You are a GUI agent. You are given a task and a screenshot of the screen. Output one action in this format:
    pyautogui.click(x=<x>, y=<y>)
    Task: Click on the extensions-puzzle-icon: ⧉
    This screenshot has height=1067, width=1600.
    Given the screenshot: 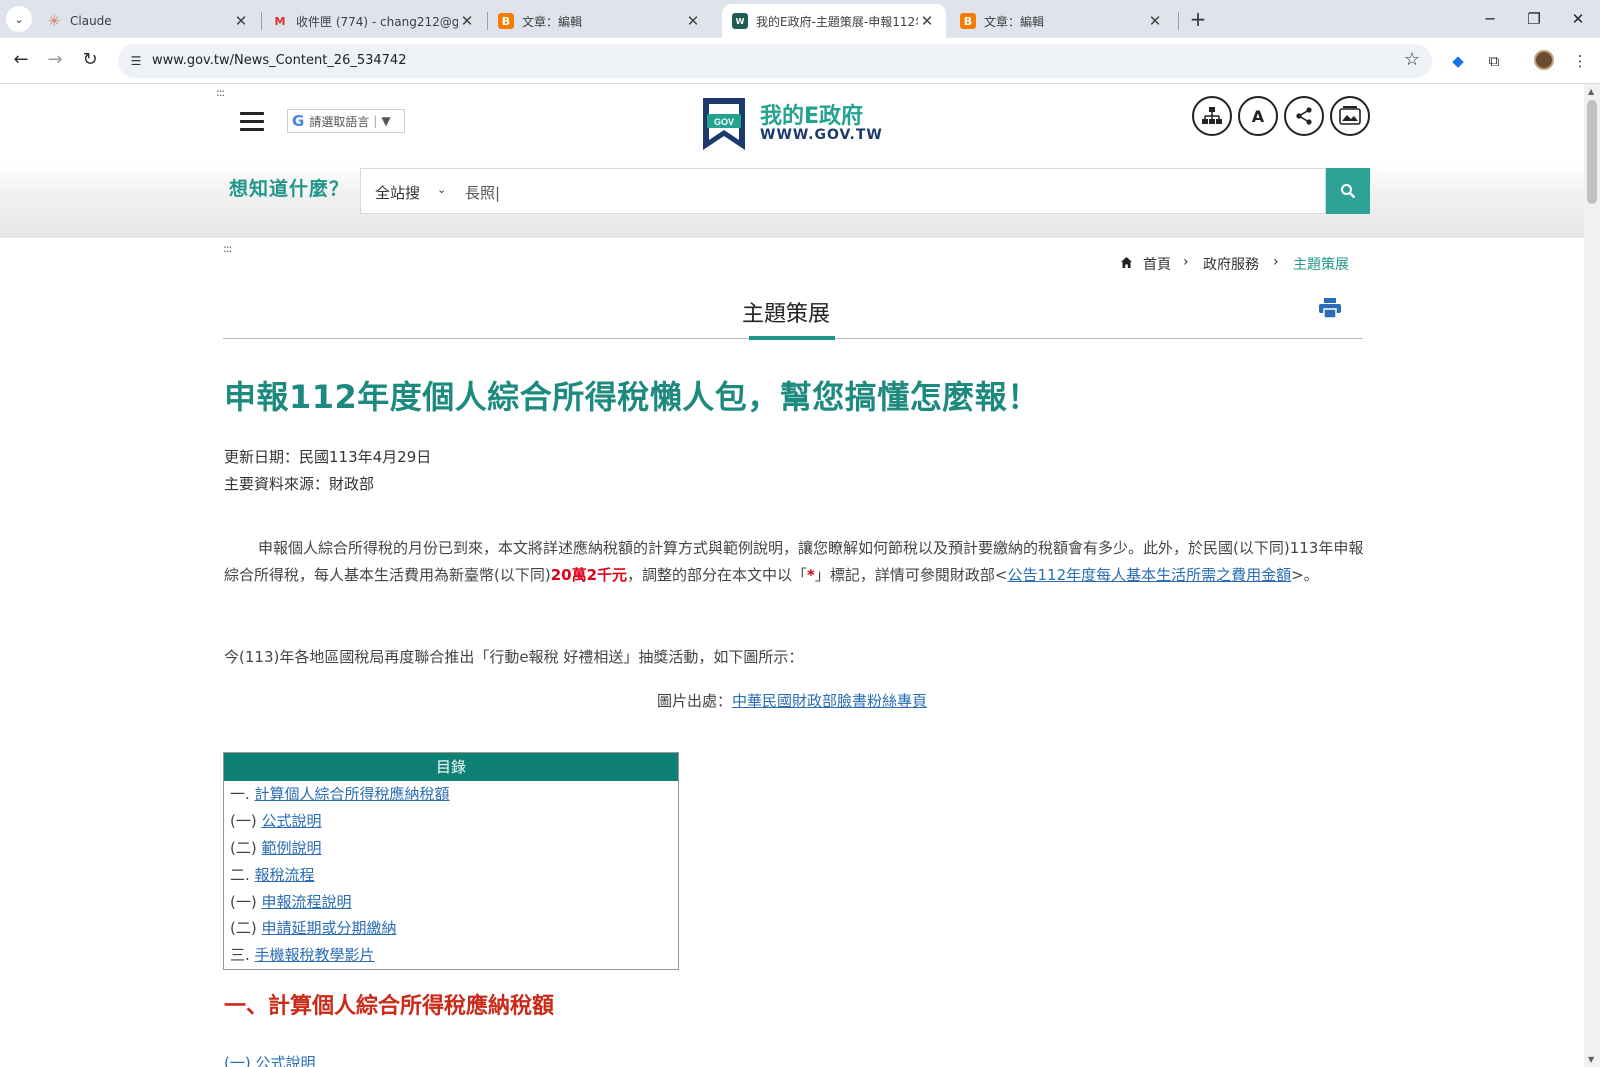 What is the action you would take?
    pyautogui.click(x=1494, y=61)
    